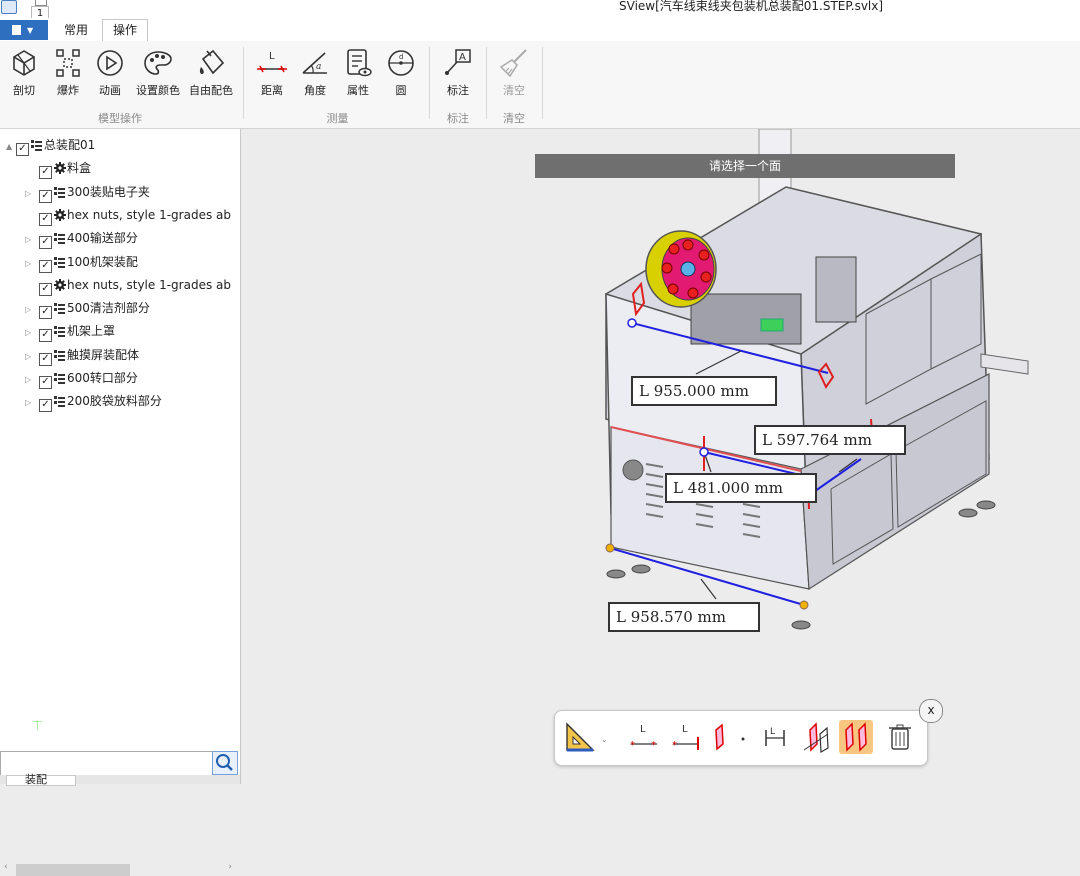  Describe the element at coordinates (588, 737) in the screenshot. I see `measure-type-dropdown: ⌄` at that location.